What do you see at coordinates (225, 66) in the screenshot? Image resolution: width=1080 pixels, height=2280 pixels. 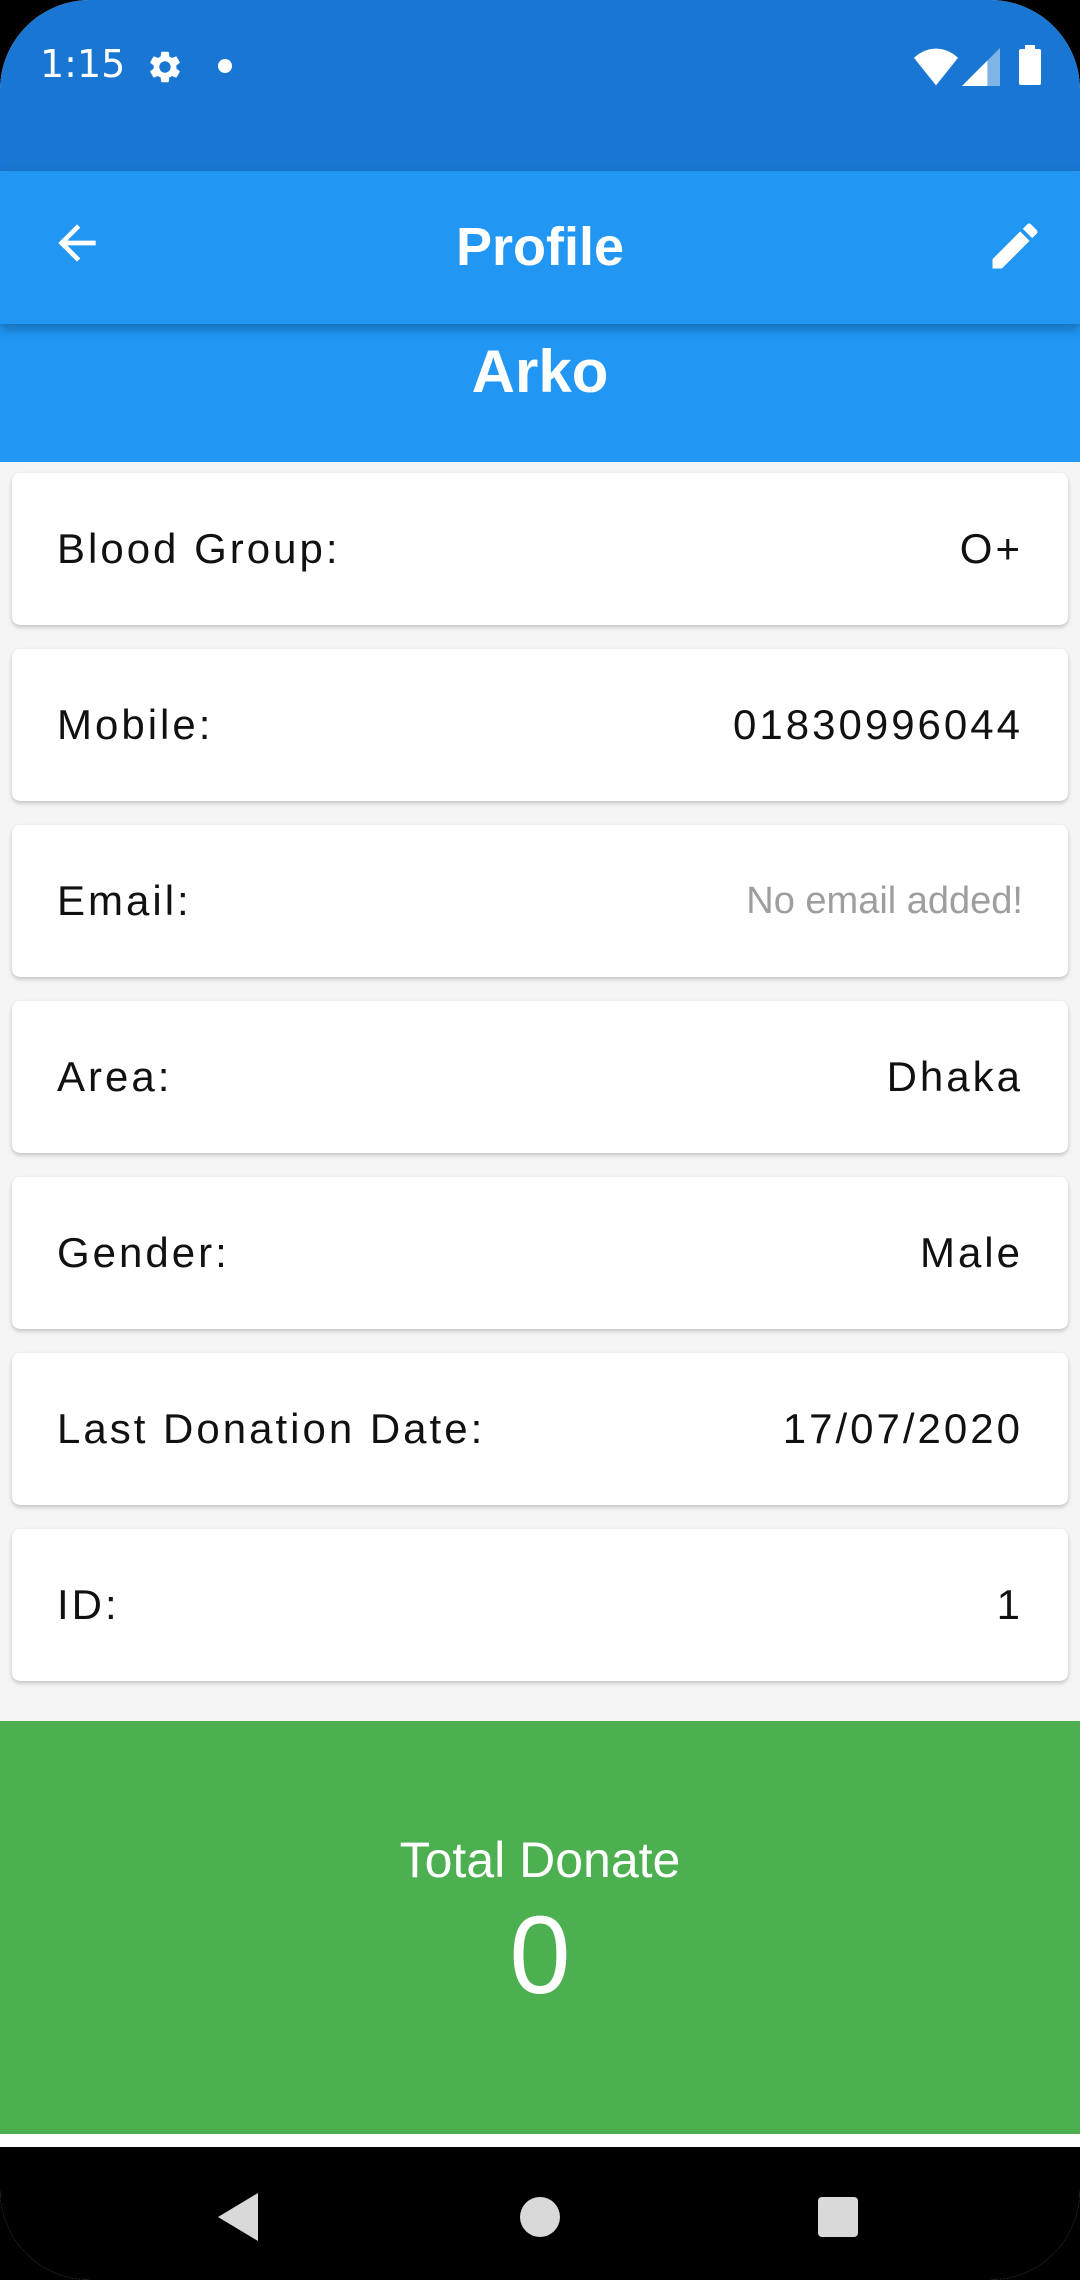 I see `notification-dot-icon` at bounding box center [225, 66].